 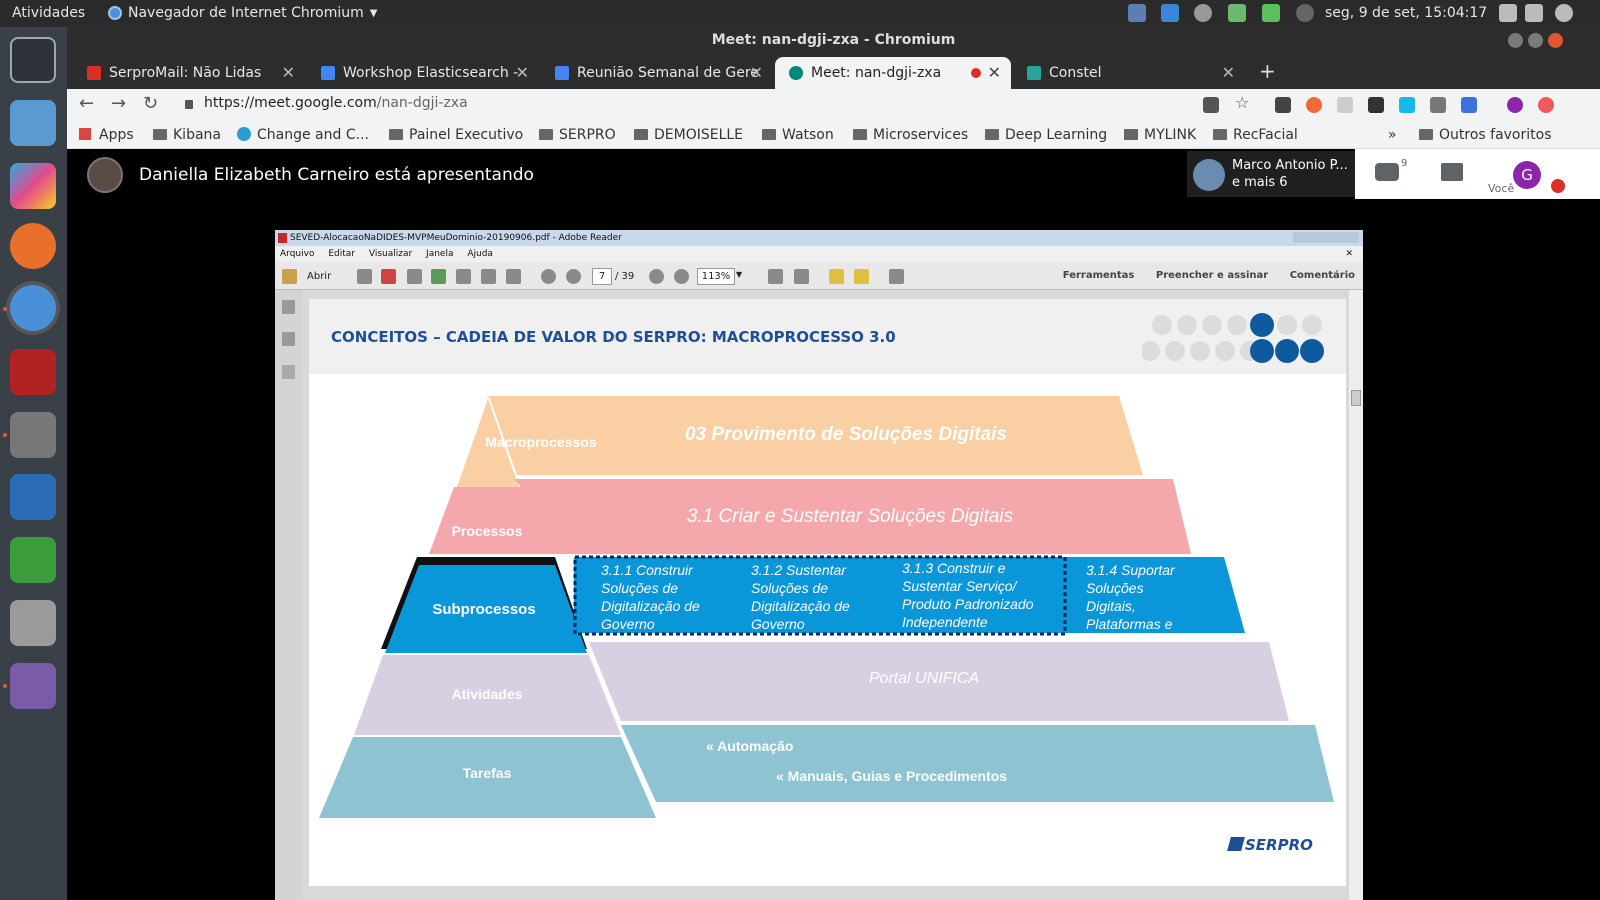 I want to click on zoom-in-icon, so click(x=681, y=276).